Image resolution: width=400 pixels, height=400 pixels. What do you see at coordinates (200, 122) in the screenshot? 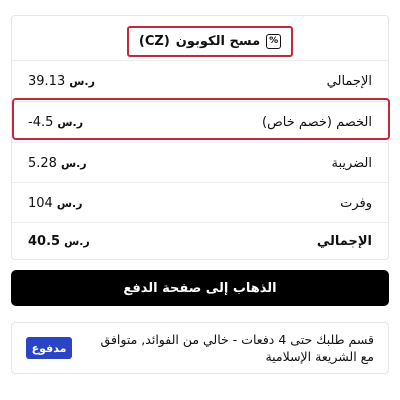
I see `discount-row: الخصم (خصم خاص) -4.5 ر.س` at bounding box center [200, 122].